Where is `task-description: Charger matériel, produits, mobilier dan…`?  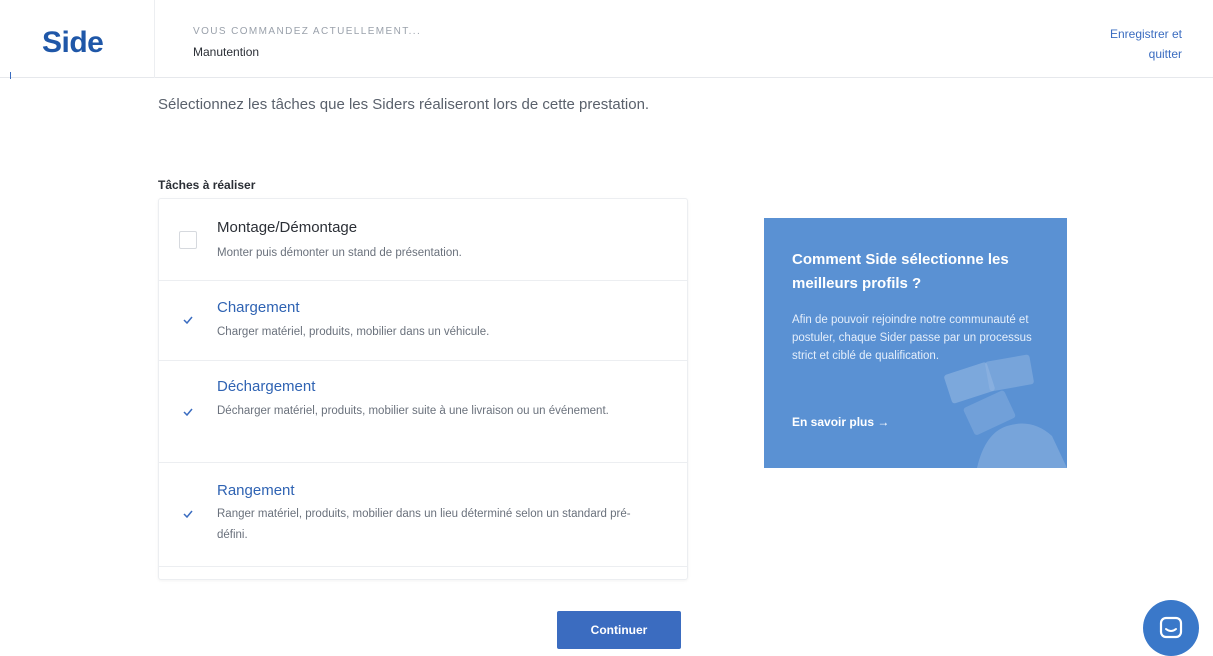 task-description: Charger matériel, produits, mobilier dan… is located at coordinates (353, 332).